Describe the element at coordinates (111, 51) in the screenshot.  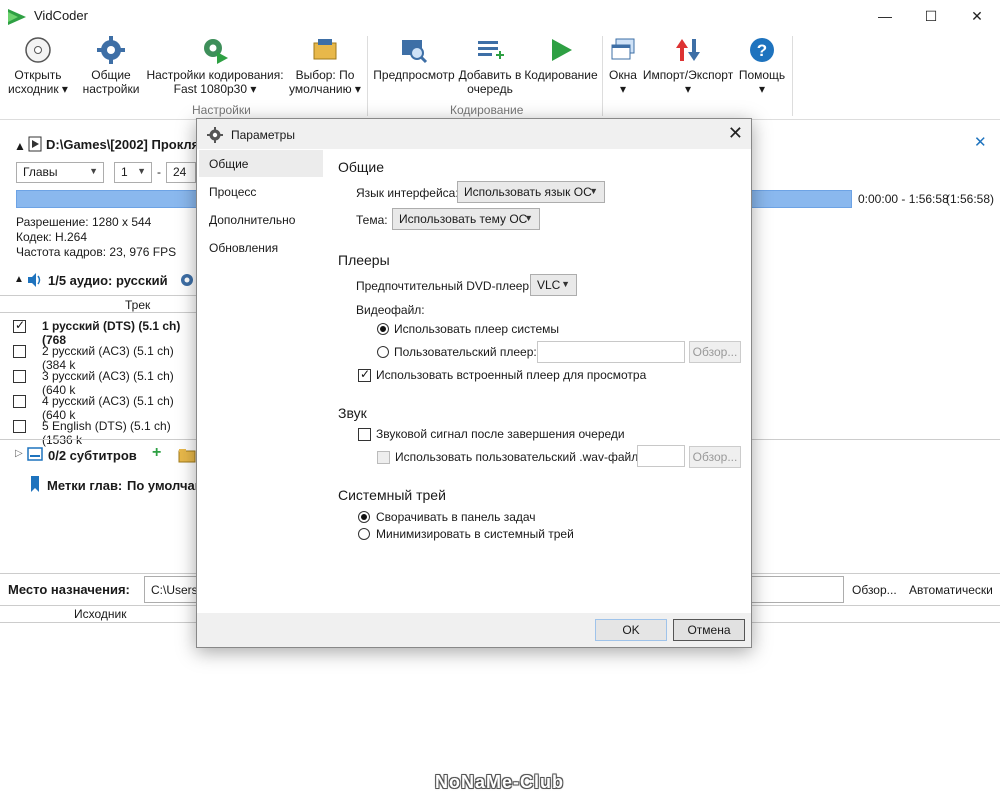
I see `gear-icon` at that location.